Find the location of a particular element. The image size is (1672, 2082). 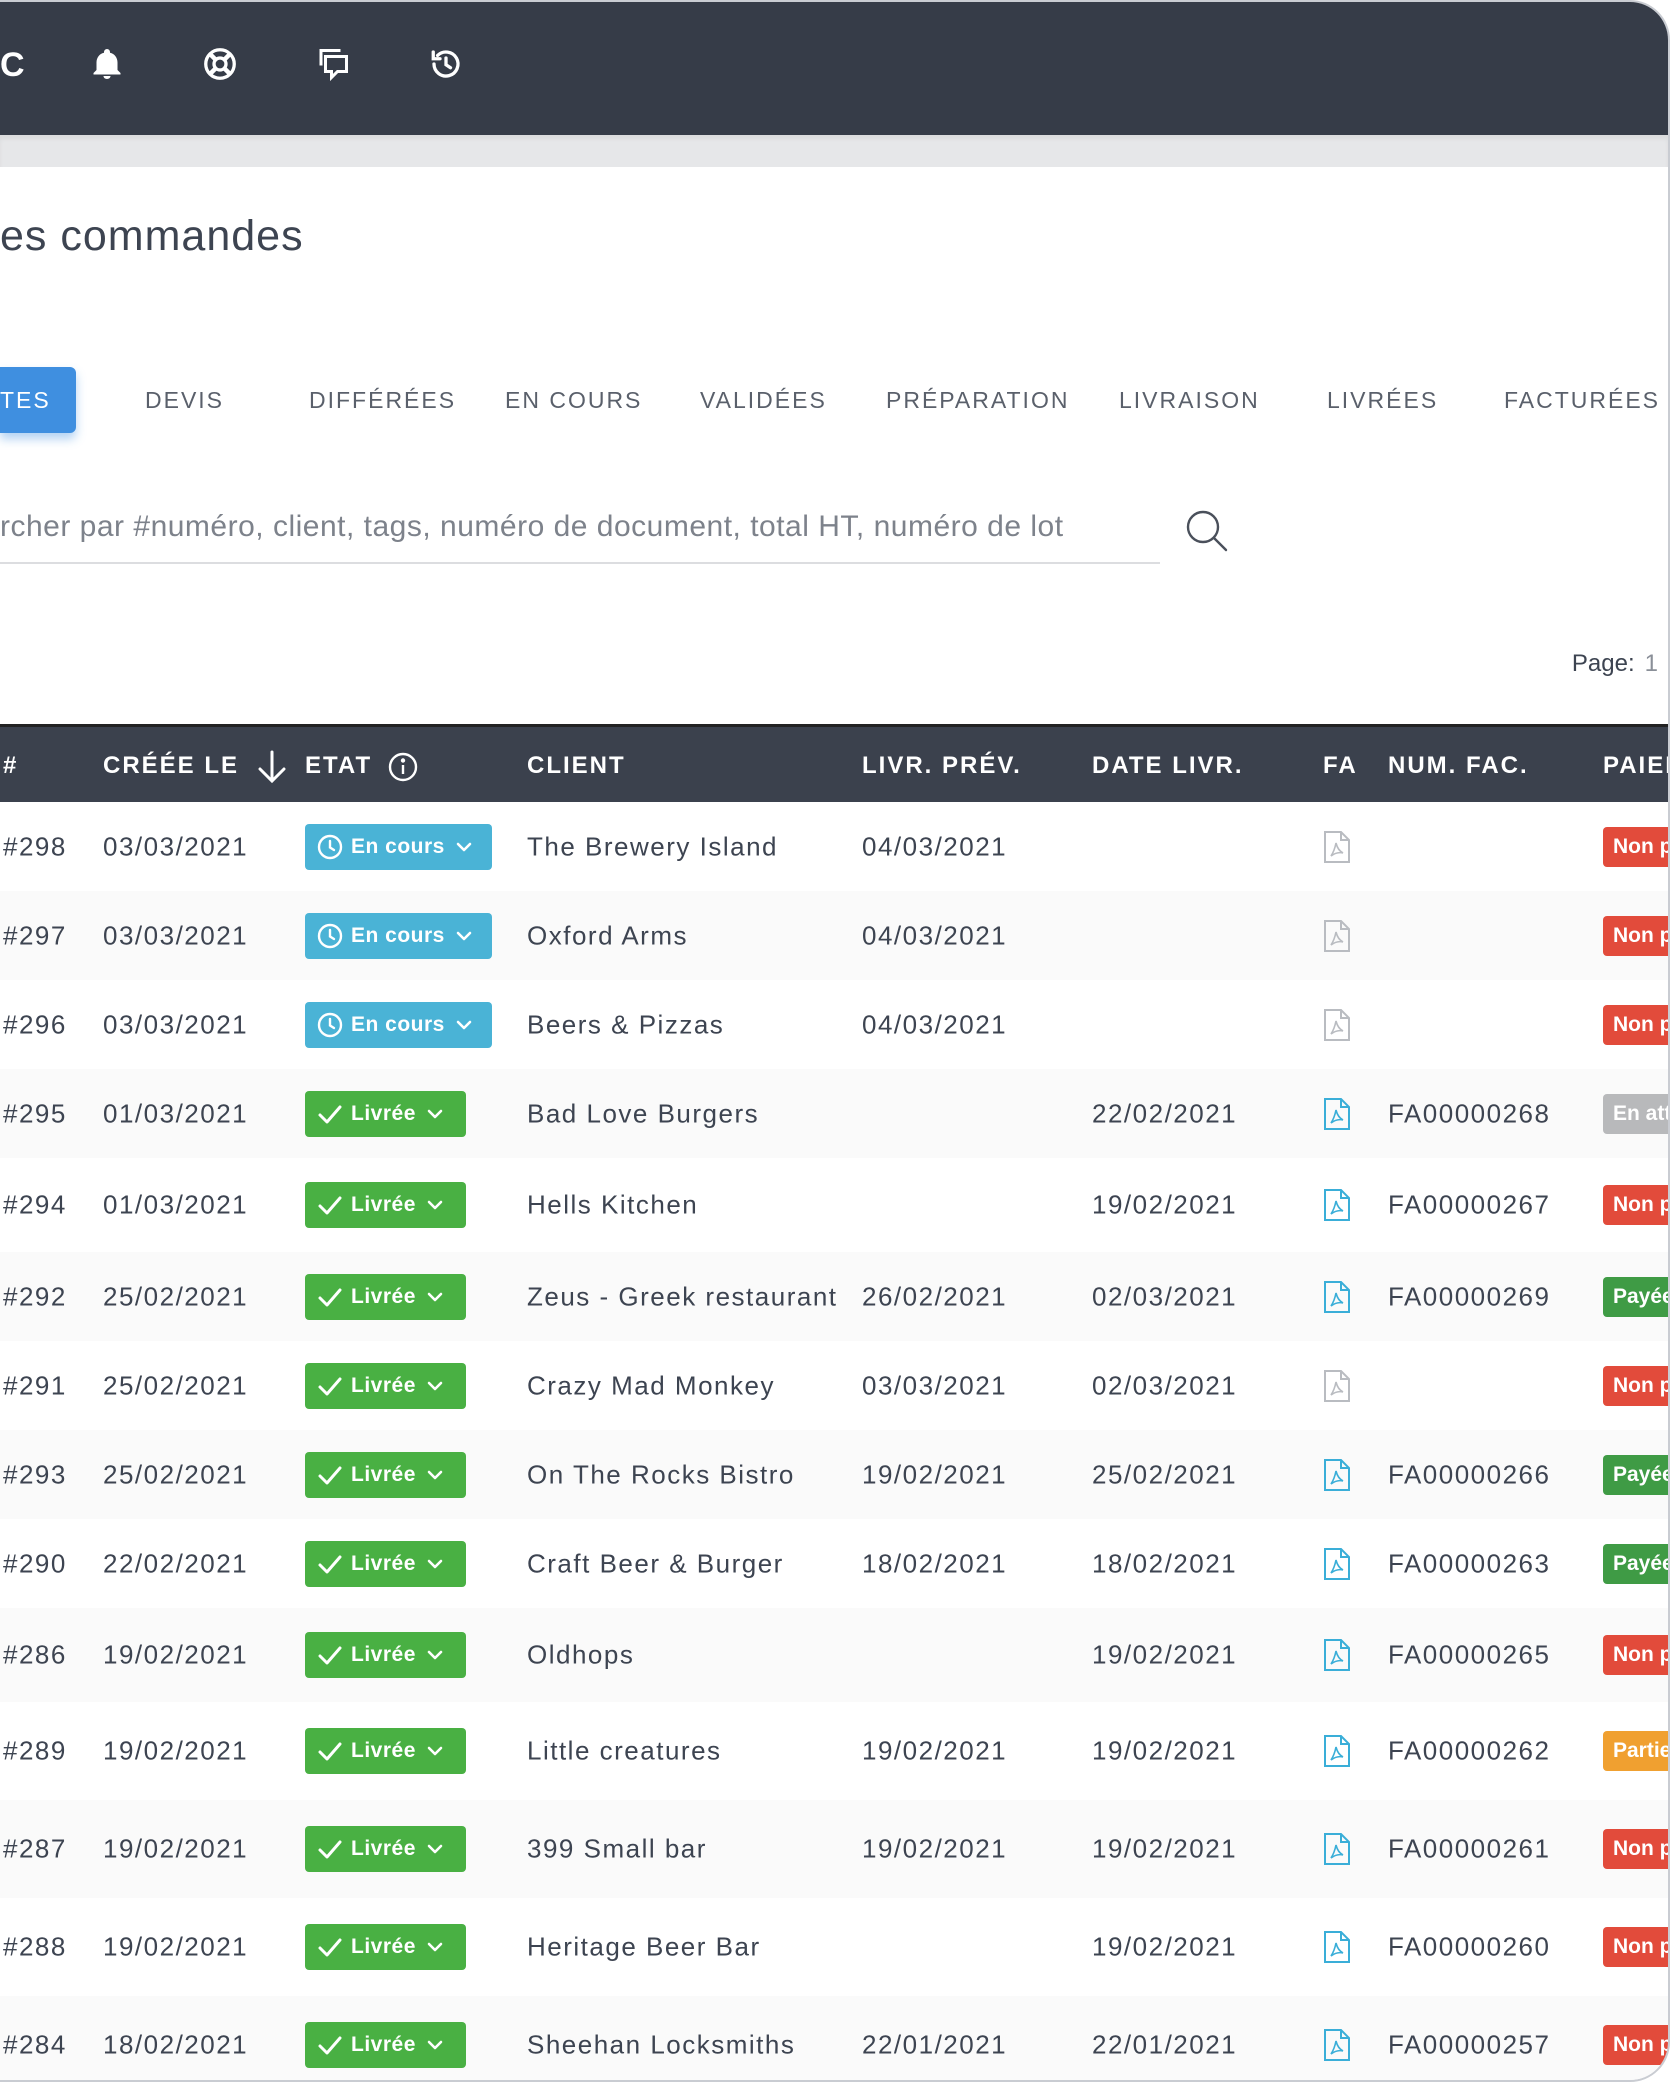

invoice-number: FA00000267 is located at coordinates (1469, 1205).